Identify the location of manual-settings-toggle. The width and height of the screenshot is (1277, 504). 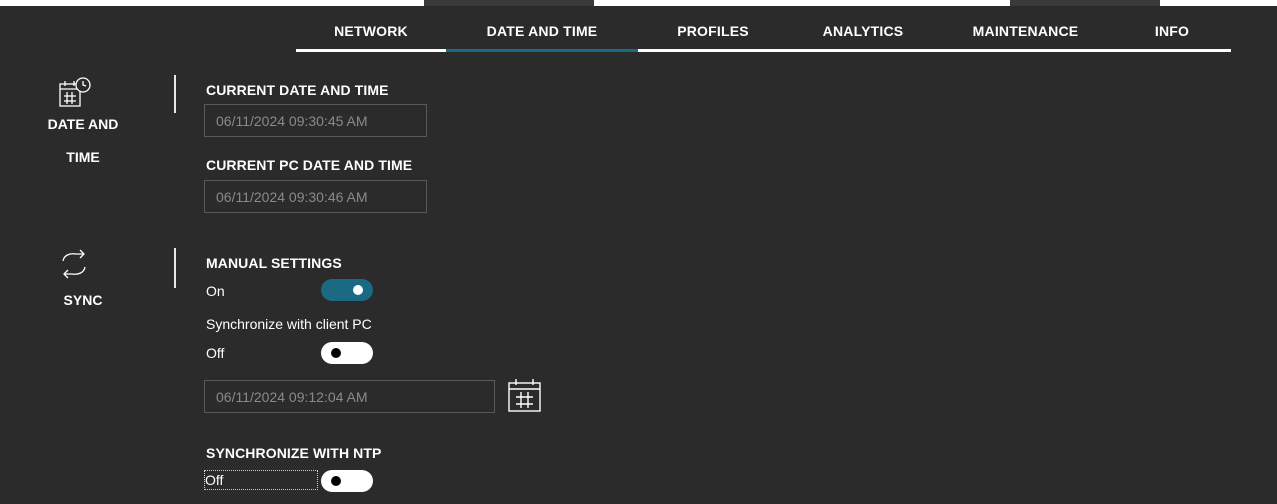
(347, 290).